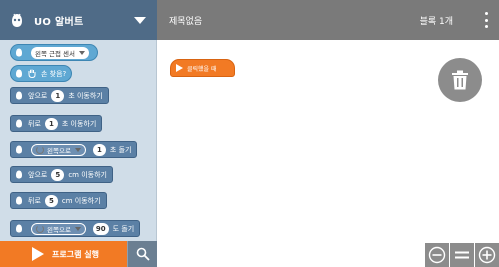 The height and width of the screenshot is (267, 499). I want to click on chevron-down-icon, so click(140, 20).